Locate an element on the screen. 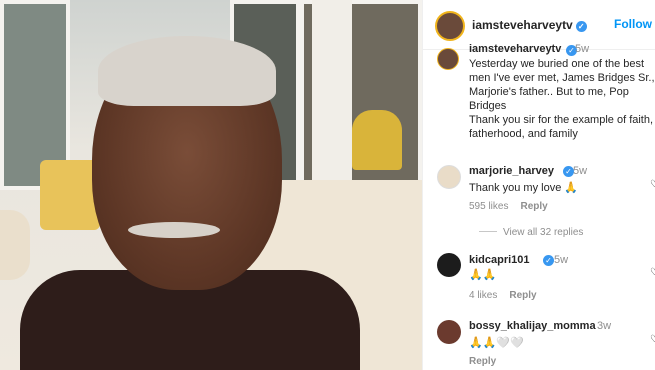 The width and height of the screenshot is (655, 370). comment-timestamp: 3w is located at coordinates (604, 326).